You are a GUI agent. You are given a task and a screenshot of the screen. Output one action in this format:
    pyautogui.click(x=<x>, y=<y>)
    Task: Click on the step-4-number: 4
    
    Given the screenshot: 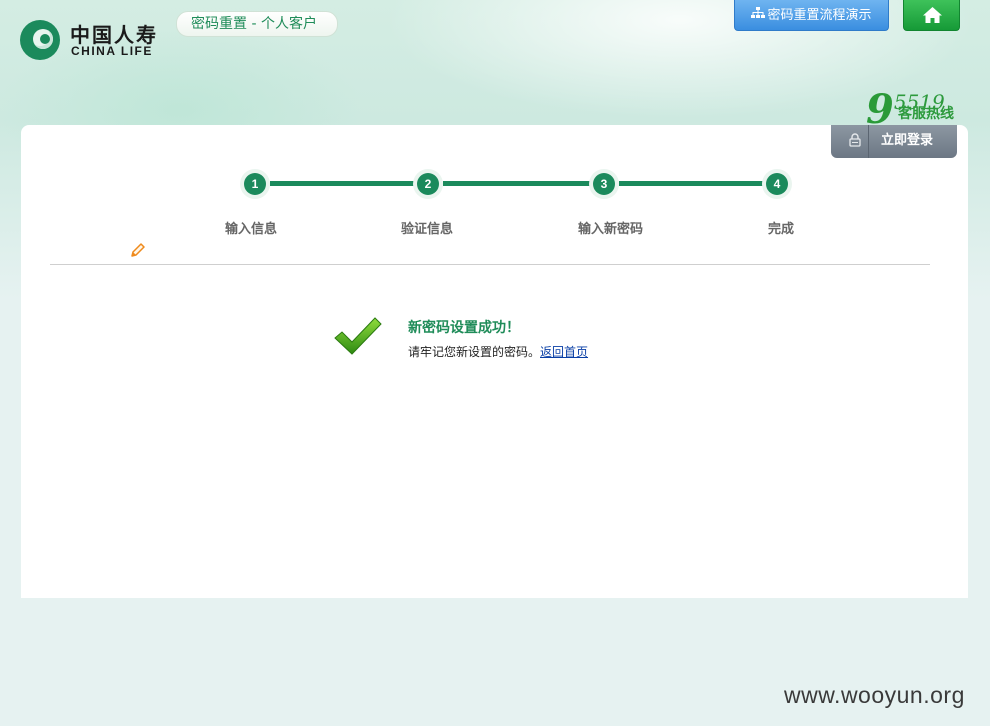 What is the action you would take?
    pyautogui.click(x=777, y=184)
    